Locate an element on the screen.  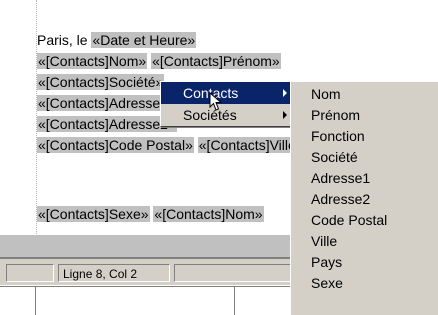
context-menu: ContactsSociétés is located at coordinates (227, 104).